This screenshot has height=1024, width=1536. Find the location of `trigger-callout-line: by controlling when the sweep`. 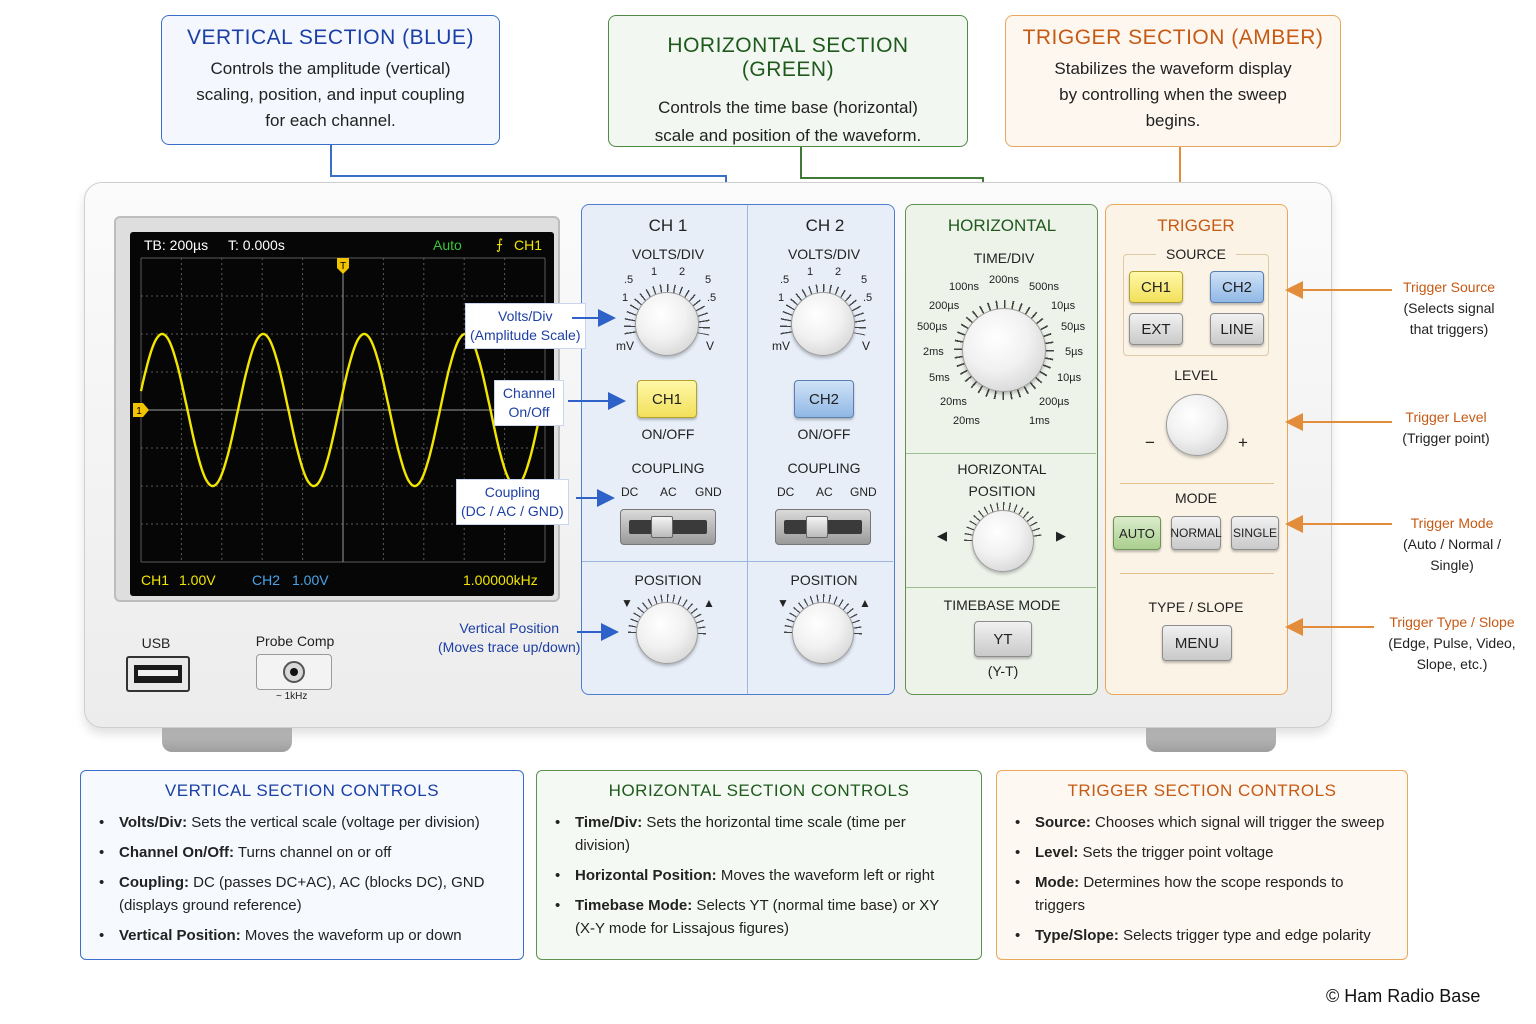

trigger-callout-line: by controlling when the sweep is located at coordinates (1173, 94).